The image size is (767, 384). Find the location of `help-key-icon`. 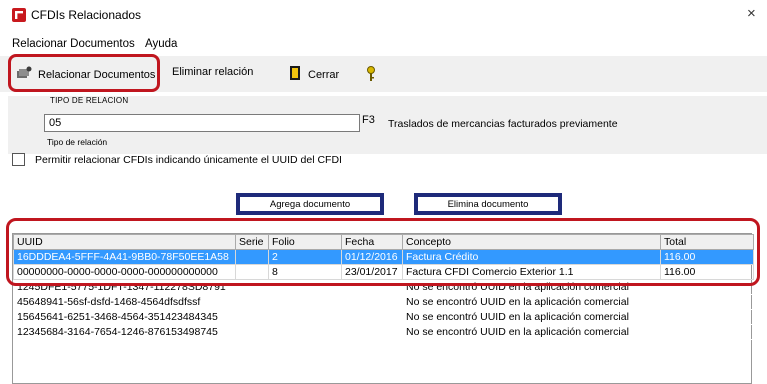

help-key-icon is located at coordinates (371, 75).